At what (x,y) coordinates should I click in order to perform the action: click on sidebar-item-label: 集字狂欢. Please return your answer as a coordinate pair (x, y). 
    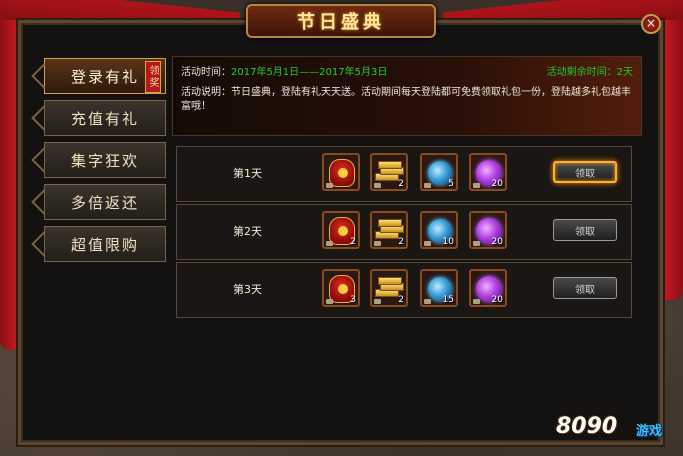
    Looking at the image, I should click on (104, 160).